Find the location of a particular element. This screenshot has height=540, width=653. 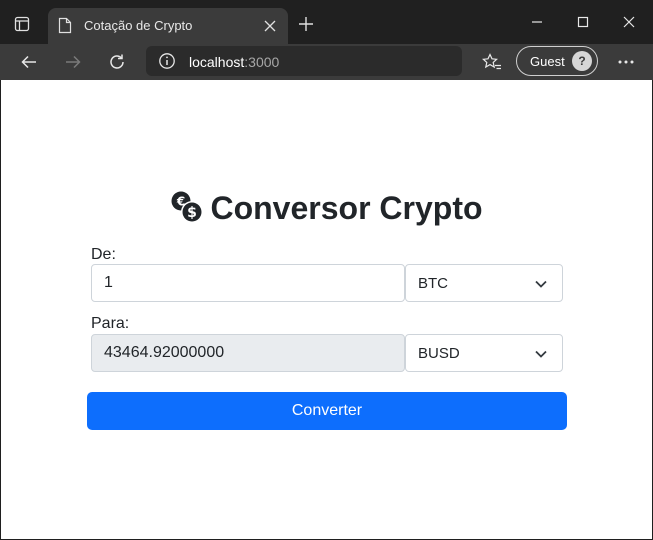

title-bar: Cotação de Crypto is located at coordinates (326, 22).